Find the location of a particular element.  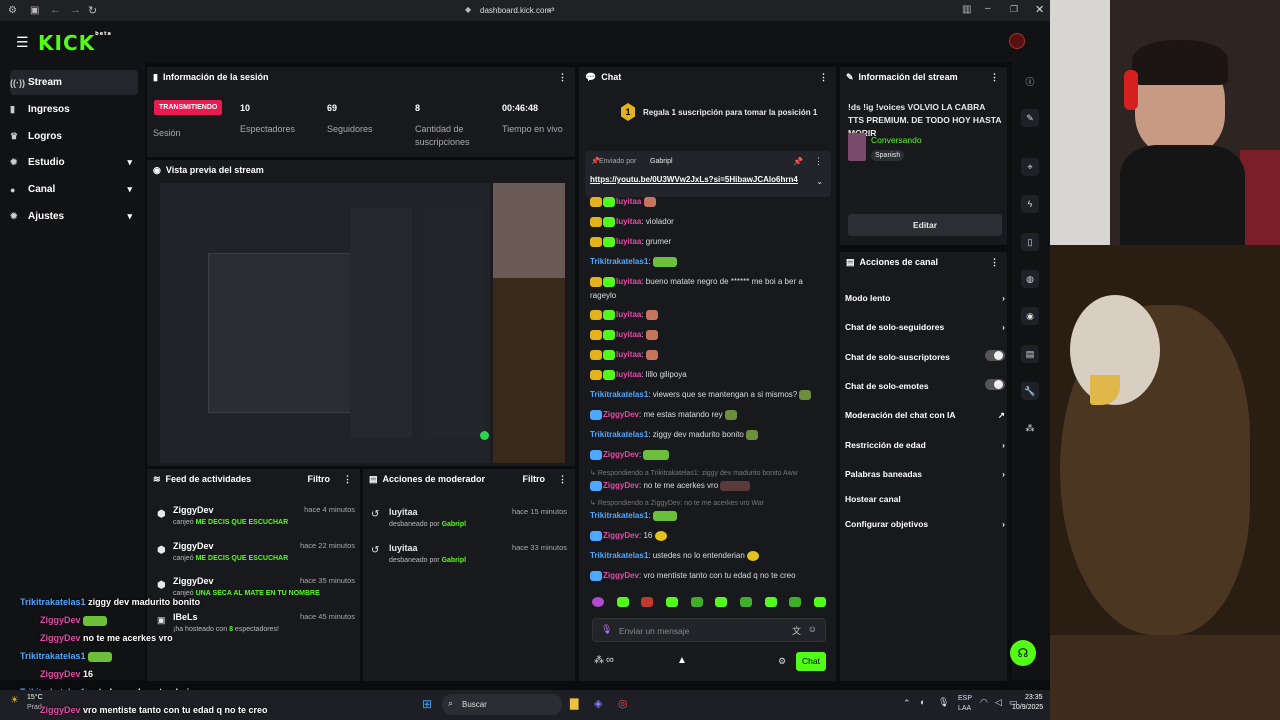

followers-only-item: Chat de solo-seguidores › is located at coordinates (925, 327).